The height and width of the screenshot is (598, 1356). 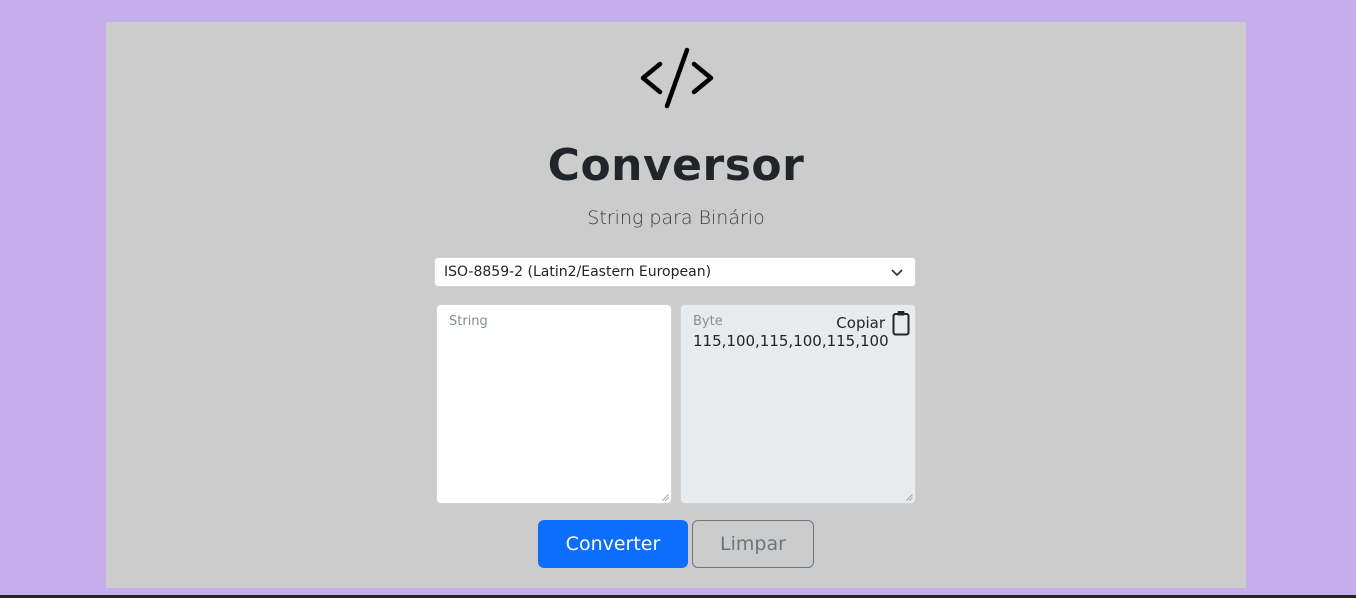 What do you see at coordinates (708, 321) in the screenshot?
I see `byte-output-placeholder: Byte` at bounding box center [708, 321].